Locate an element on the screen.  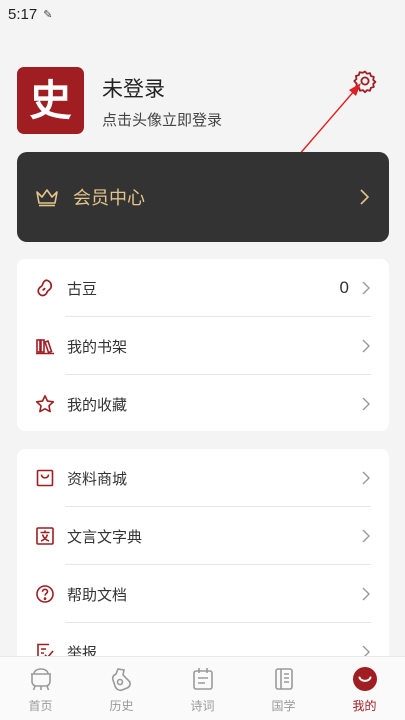
tab-poetry: 诗词 is located at coordinates (202, 688).